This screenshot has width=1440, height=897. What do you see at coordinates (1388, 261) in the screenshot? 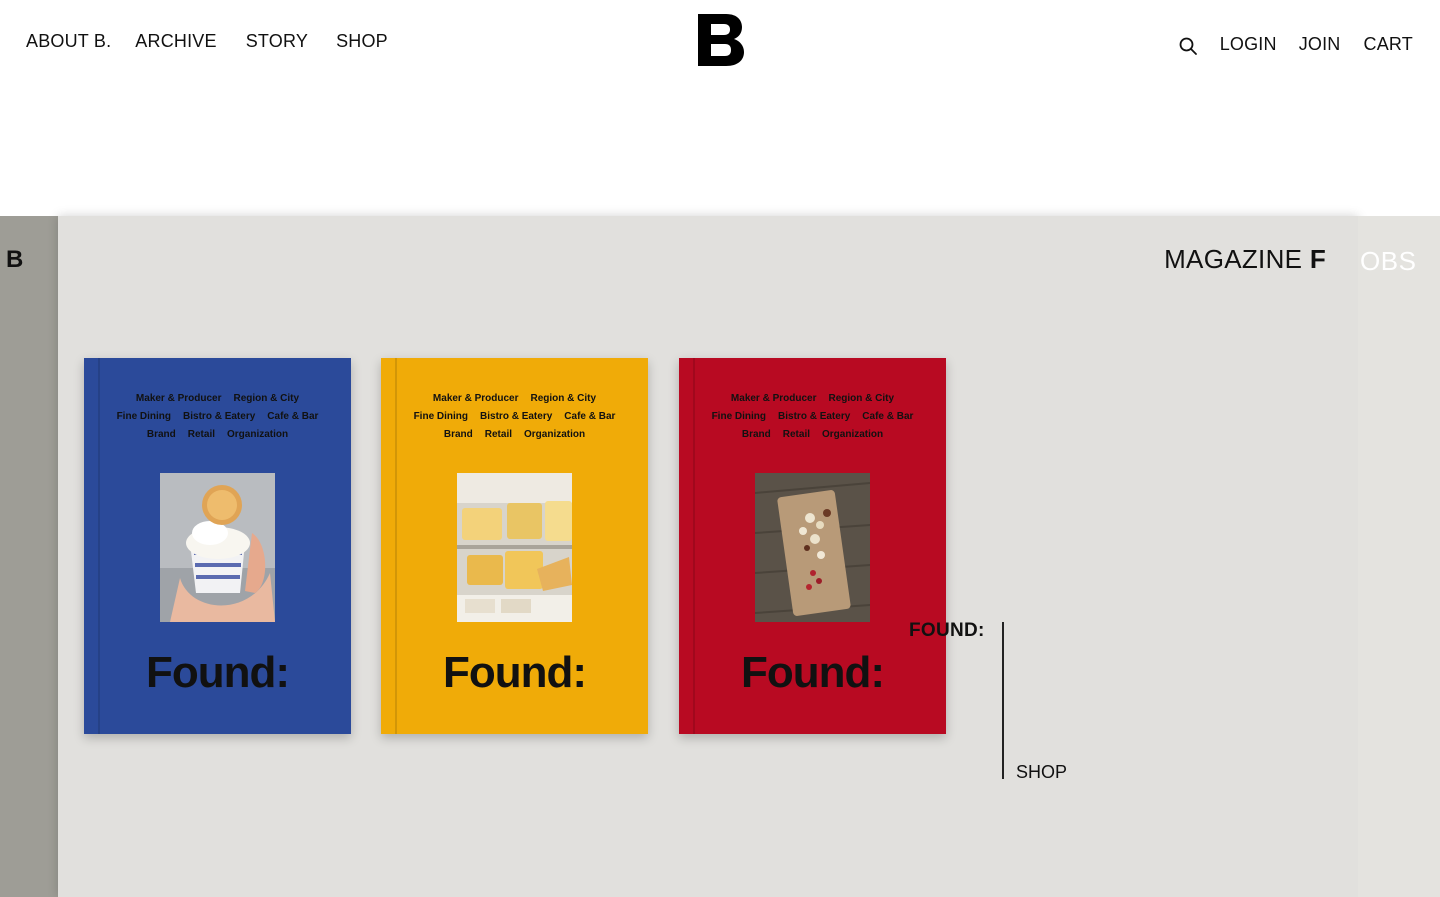
I see `panel-label: OBS` at bounding box center [1388, 261].